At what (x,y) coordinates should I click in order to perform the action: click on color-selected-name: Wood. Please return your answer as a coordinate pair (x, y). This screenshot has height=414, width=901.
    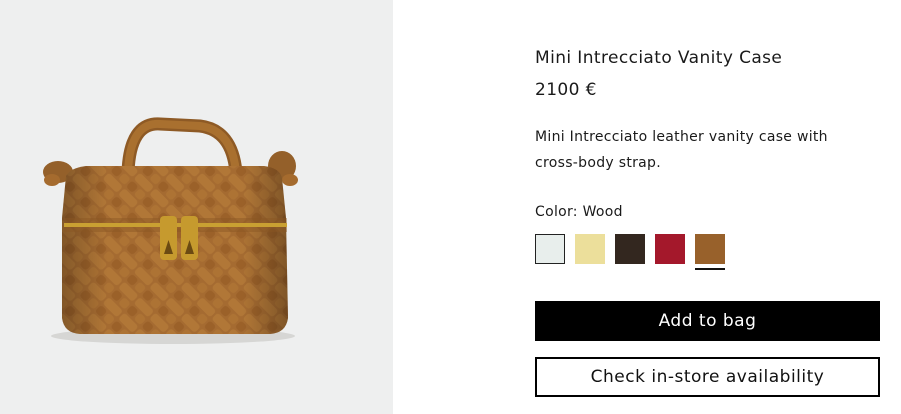
    Looking at the image, I should click on (602, 212).